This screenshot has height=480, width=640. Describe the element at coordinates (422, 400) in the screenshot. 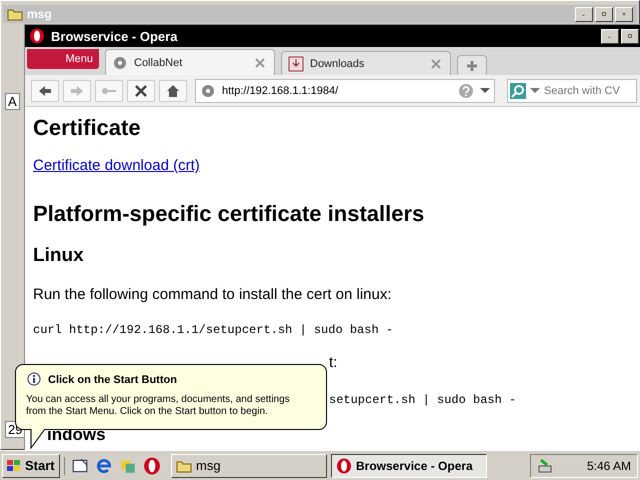

I see `code-line: setupcert.sh | sudo bash -` at that location.